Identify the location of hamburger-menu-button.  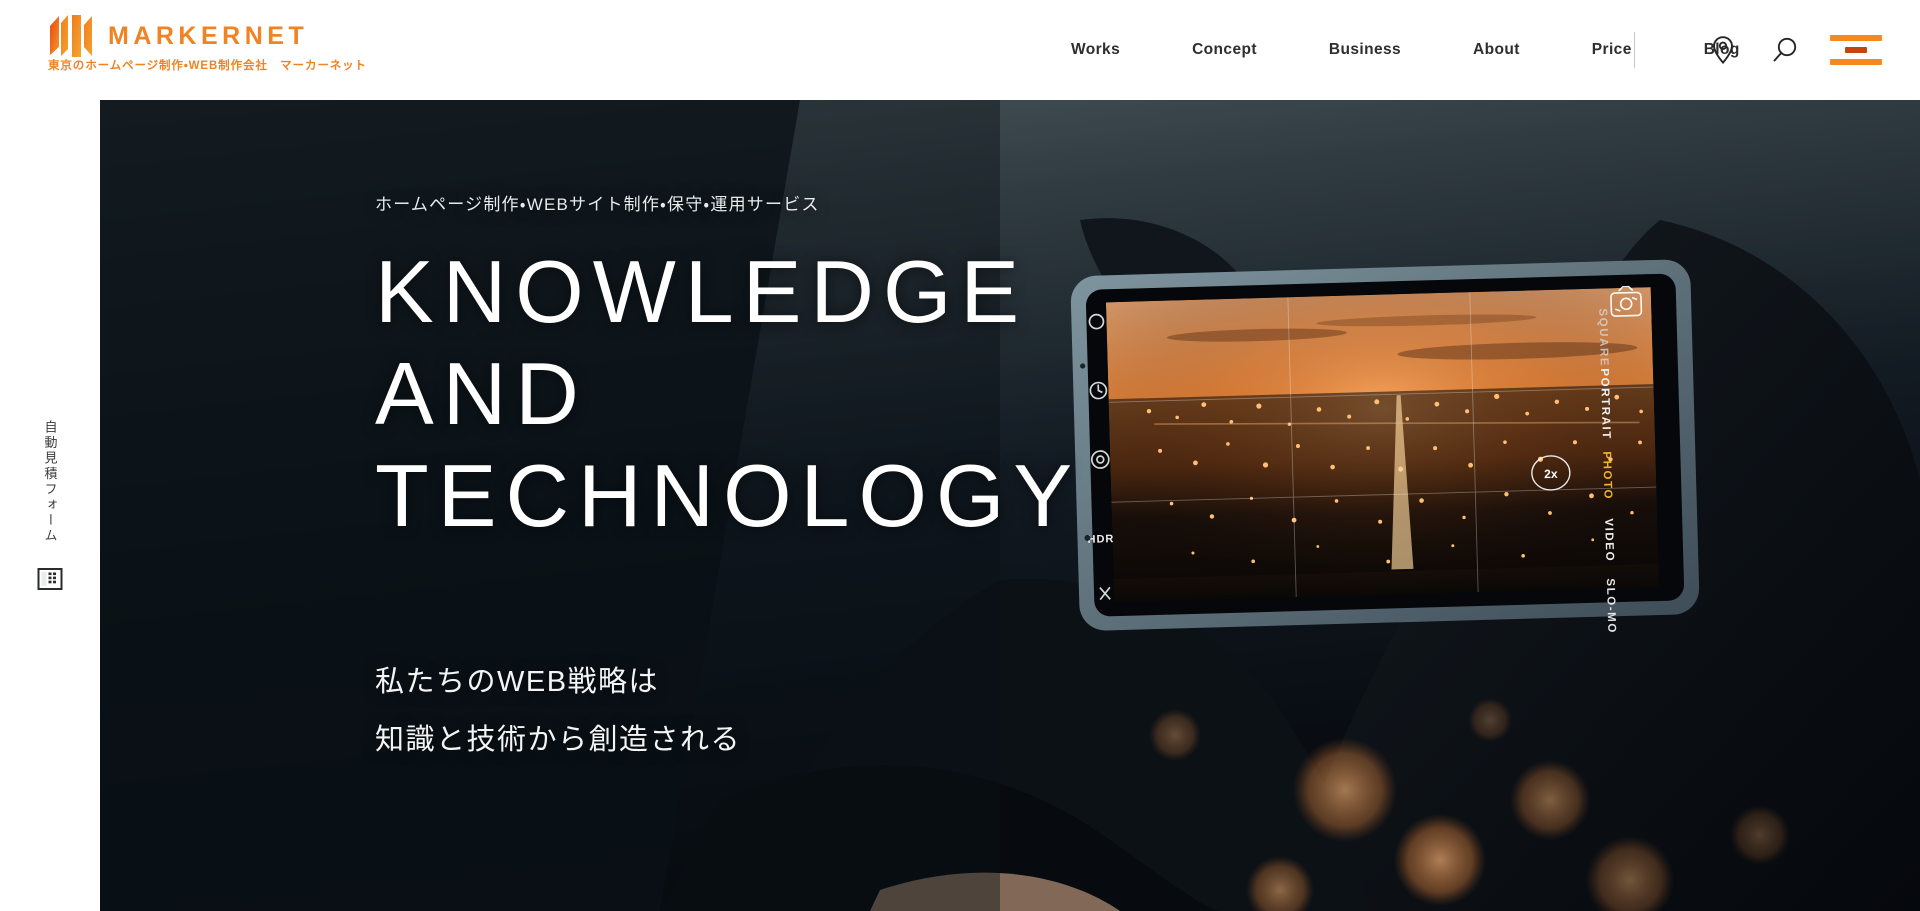
(1856, 50).